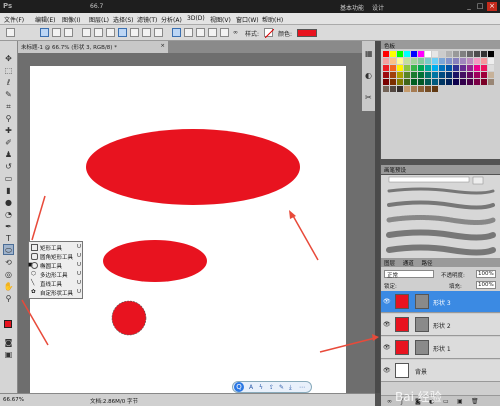 The image size is (500, 406). I want to click on freeform-pen-button, so click(98, 32).